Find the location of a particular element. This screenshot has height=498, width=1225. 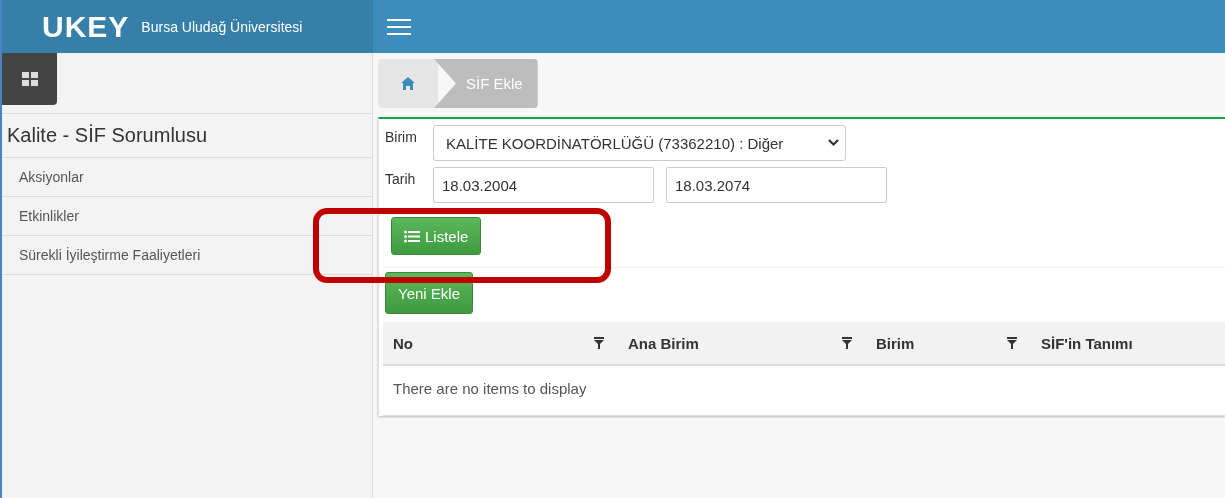

sidebar-title: Kalite - SİF Sorumlusu is located at coordinates (187, 135).